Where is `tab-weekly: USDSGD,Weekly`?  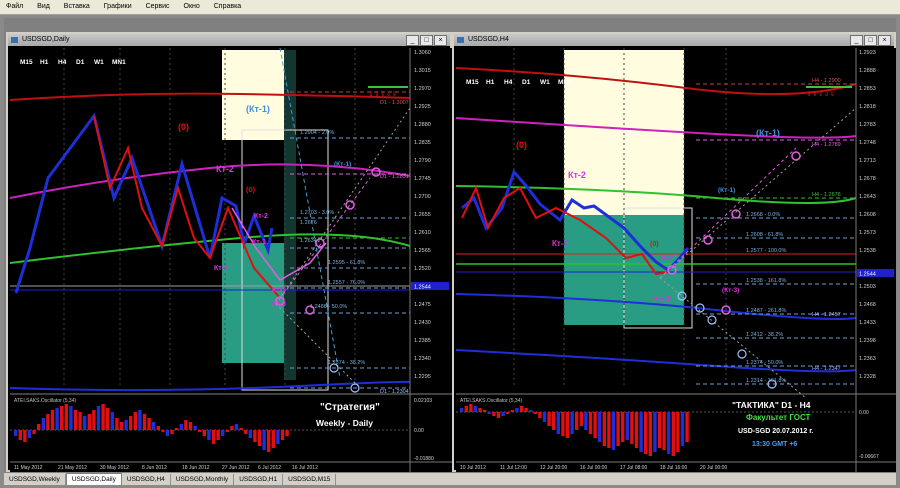
tab-weekly: USDSGD,Weekly is located at coordinates (35, 479).